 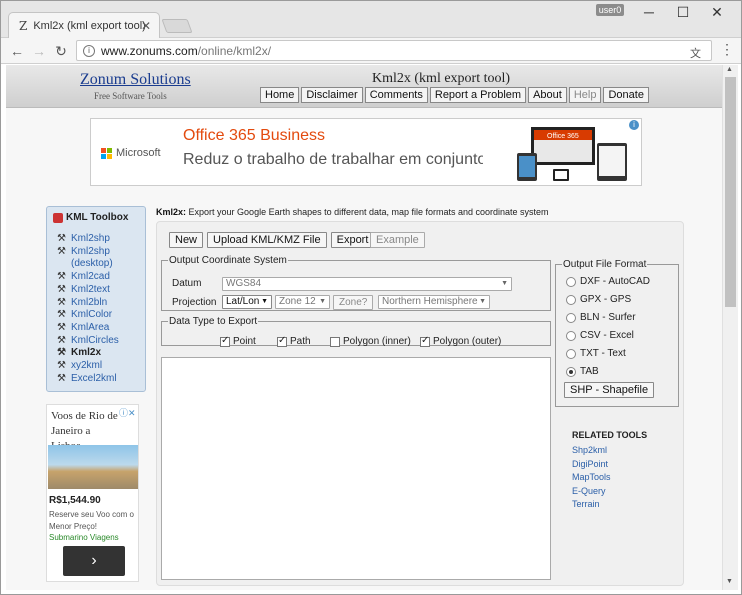 What do you see at coordinates (649, 12) in the screenshot?
I see `minimize-icon: ─` at bounding box center [649, 12].